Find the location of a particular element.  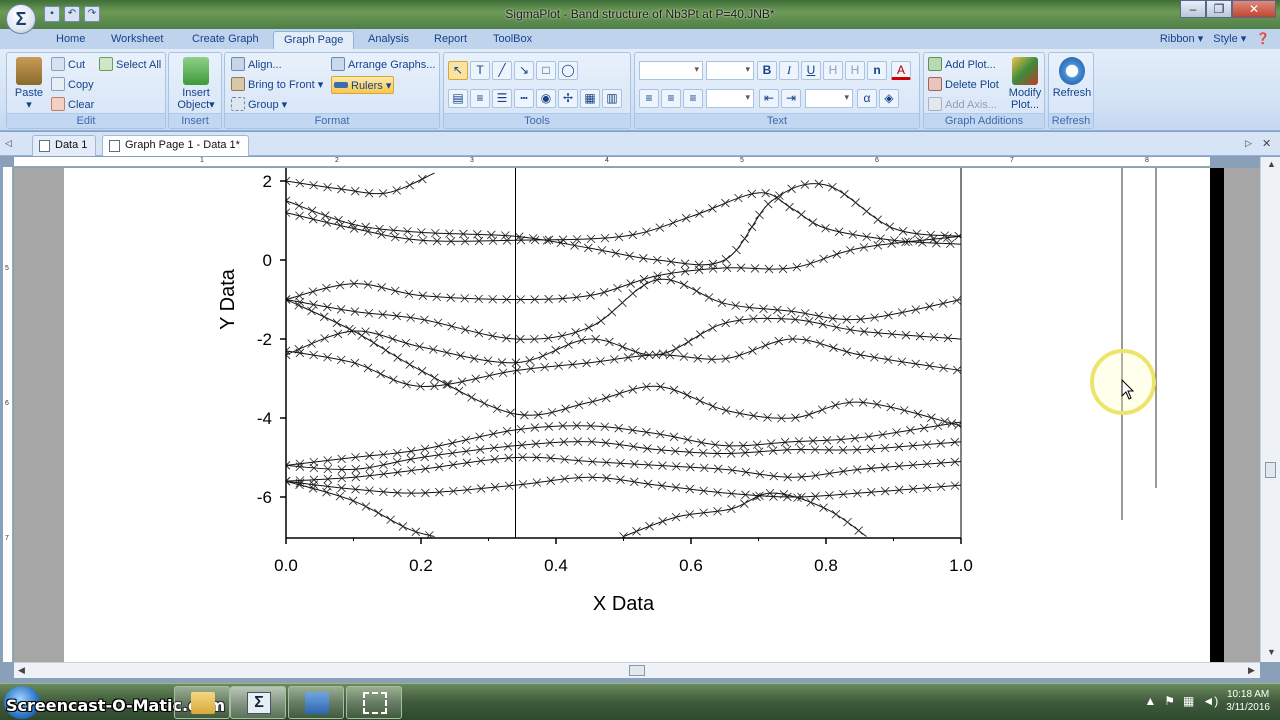

rotate-text-icon: ◈ is located at coordinates (889, 98).